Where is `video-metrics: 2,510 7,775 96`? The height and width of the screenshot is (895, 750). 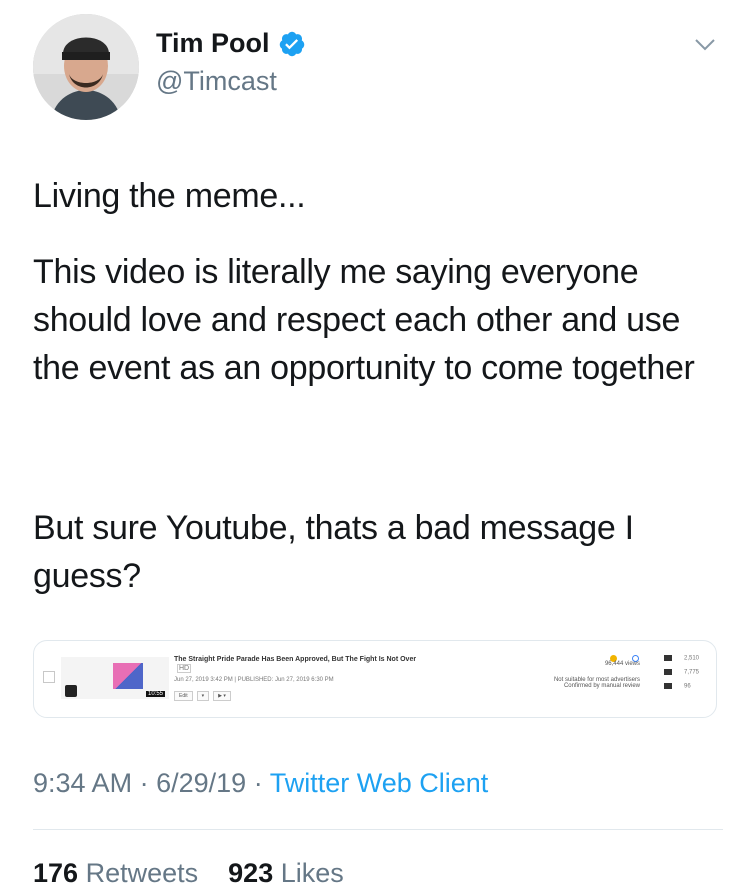 video-metrics: 2,510 7,775 96 is located at coordinates (681, 676).